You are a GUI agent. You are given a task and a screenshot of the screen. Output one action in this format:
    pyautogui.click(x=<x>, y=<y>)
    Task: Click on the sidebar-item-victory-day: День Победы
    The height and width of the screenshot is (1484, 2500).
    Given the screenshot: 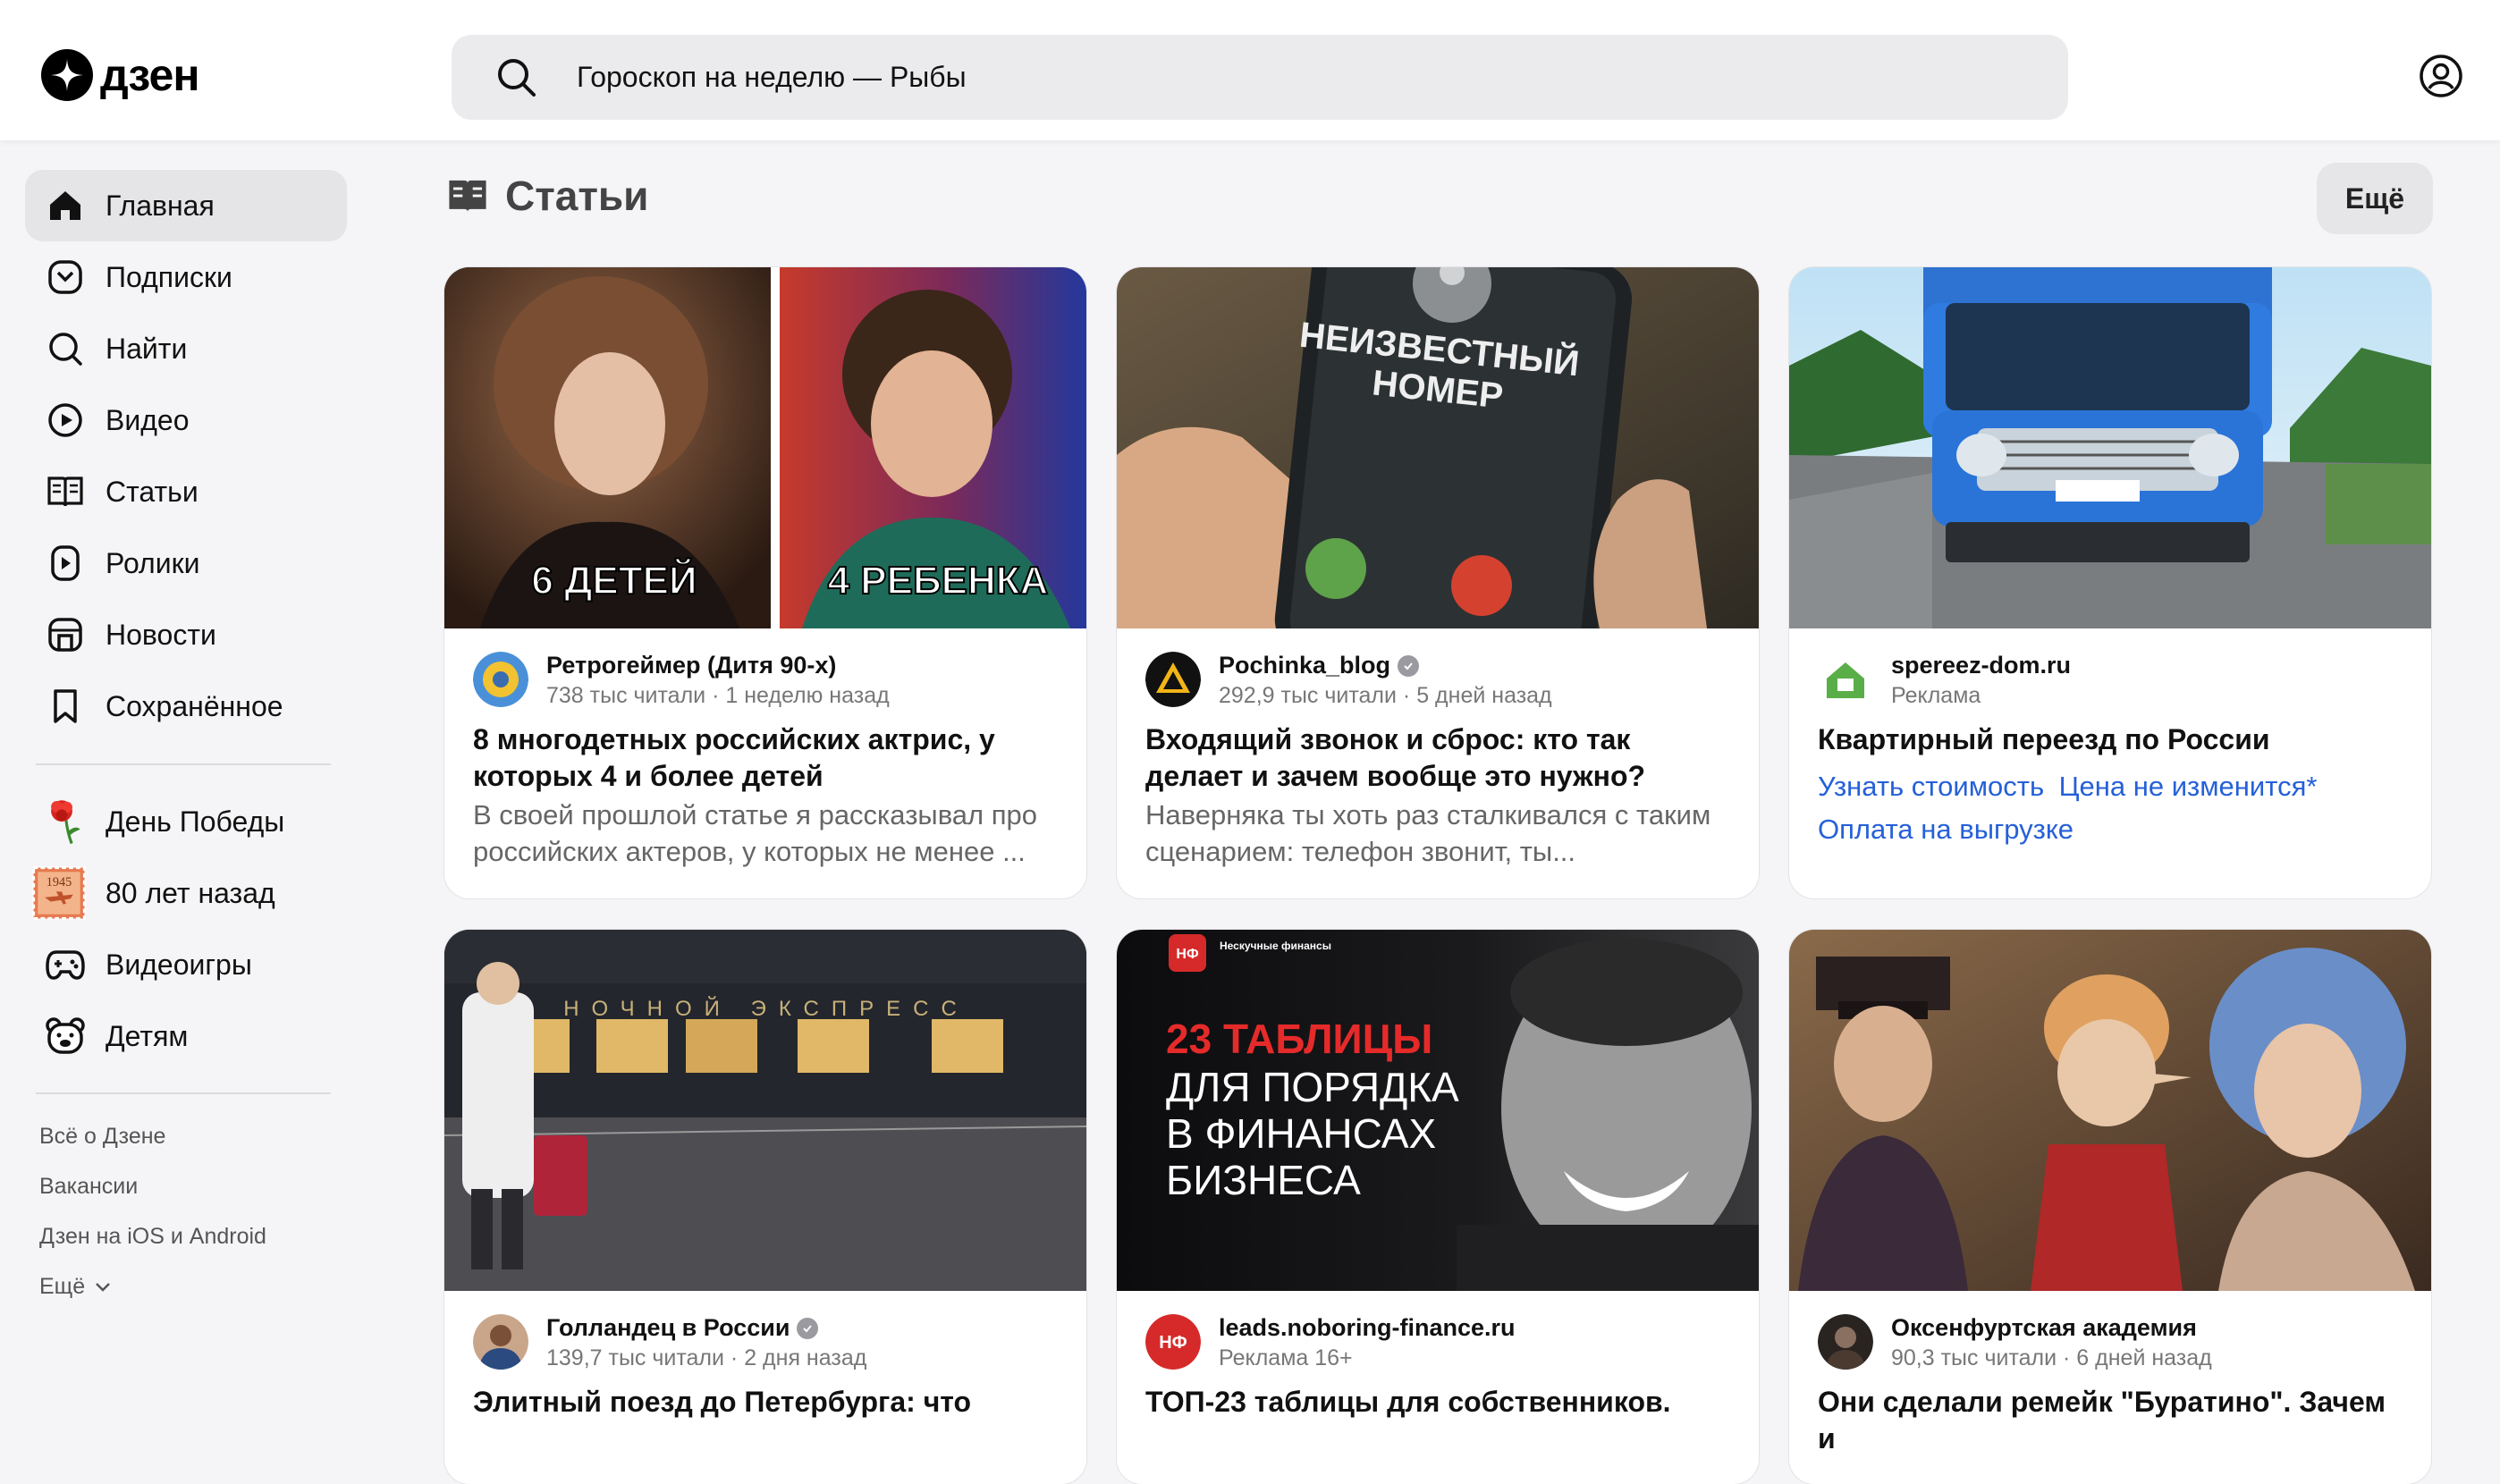 What is the action you would take?
    pyautogui.click(x=186, y=821)
    